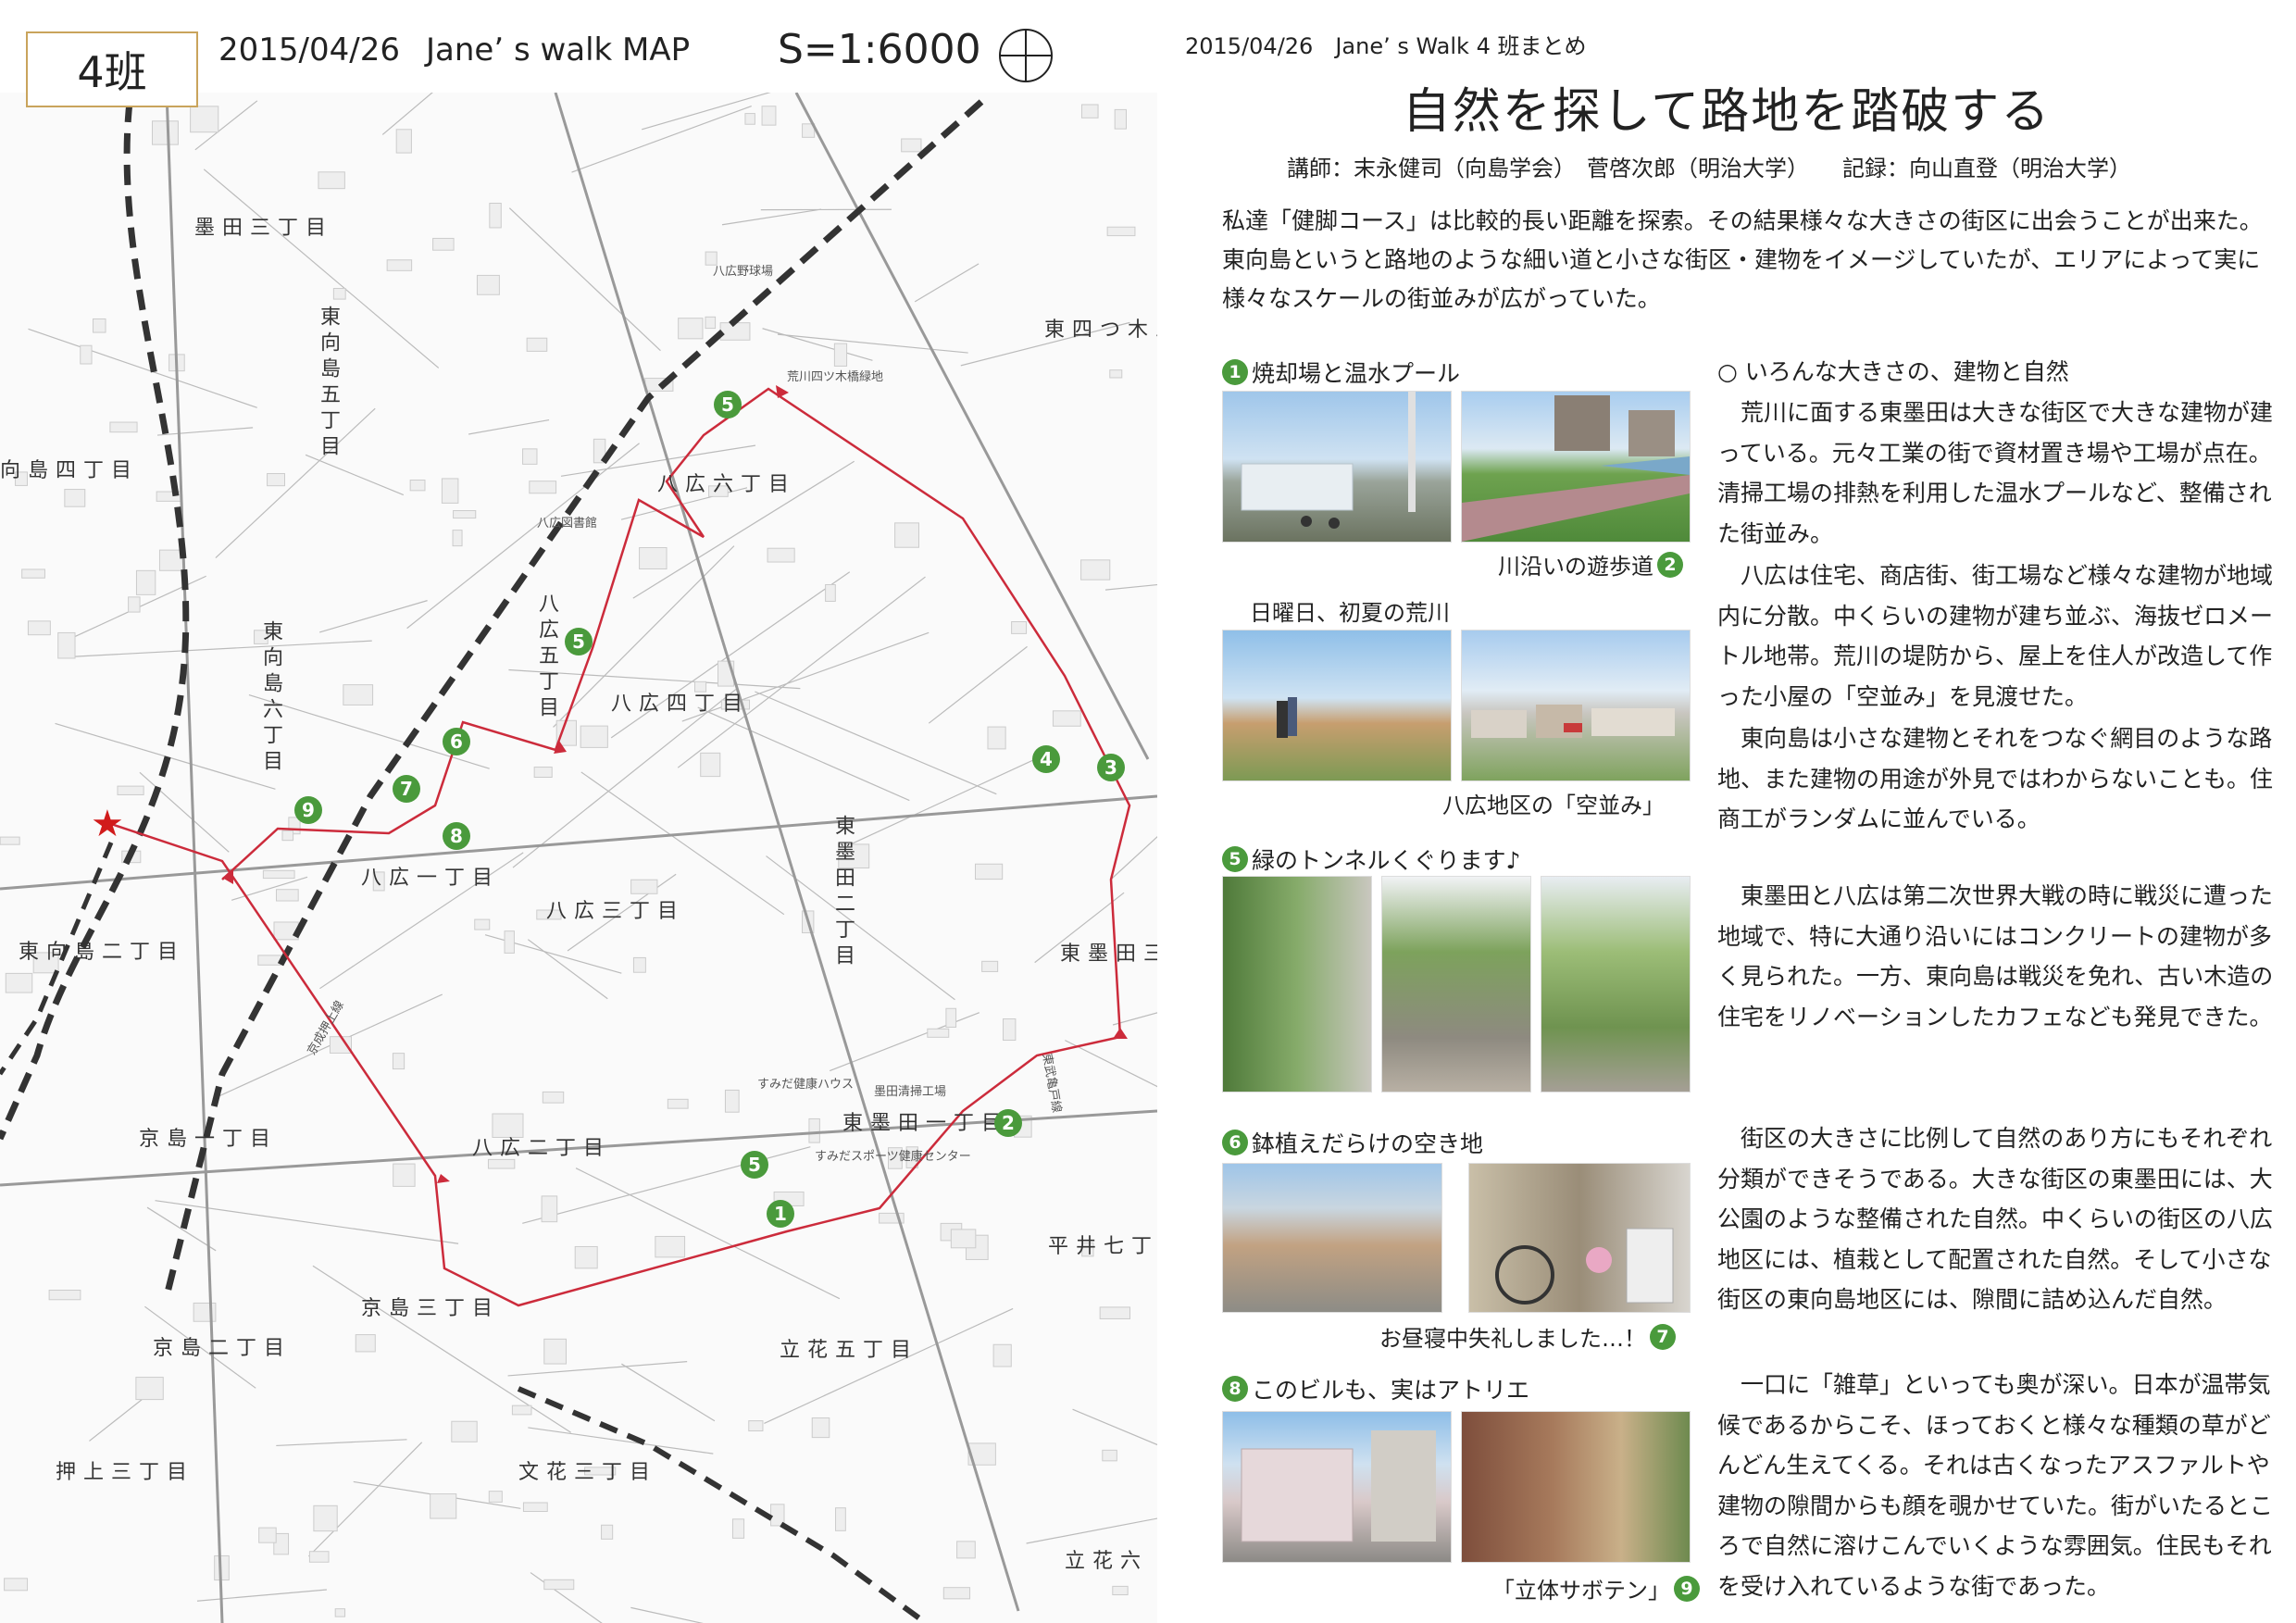 The height and width of the screenshot is (1623, 2296). I want to click on label-higashimukojima2: 東向島二丁目, so click(102, 952).